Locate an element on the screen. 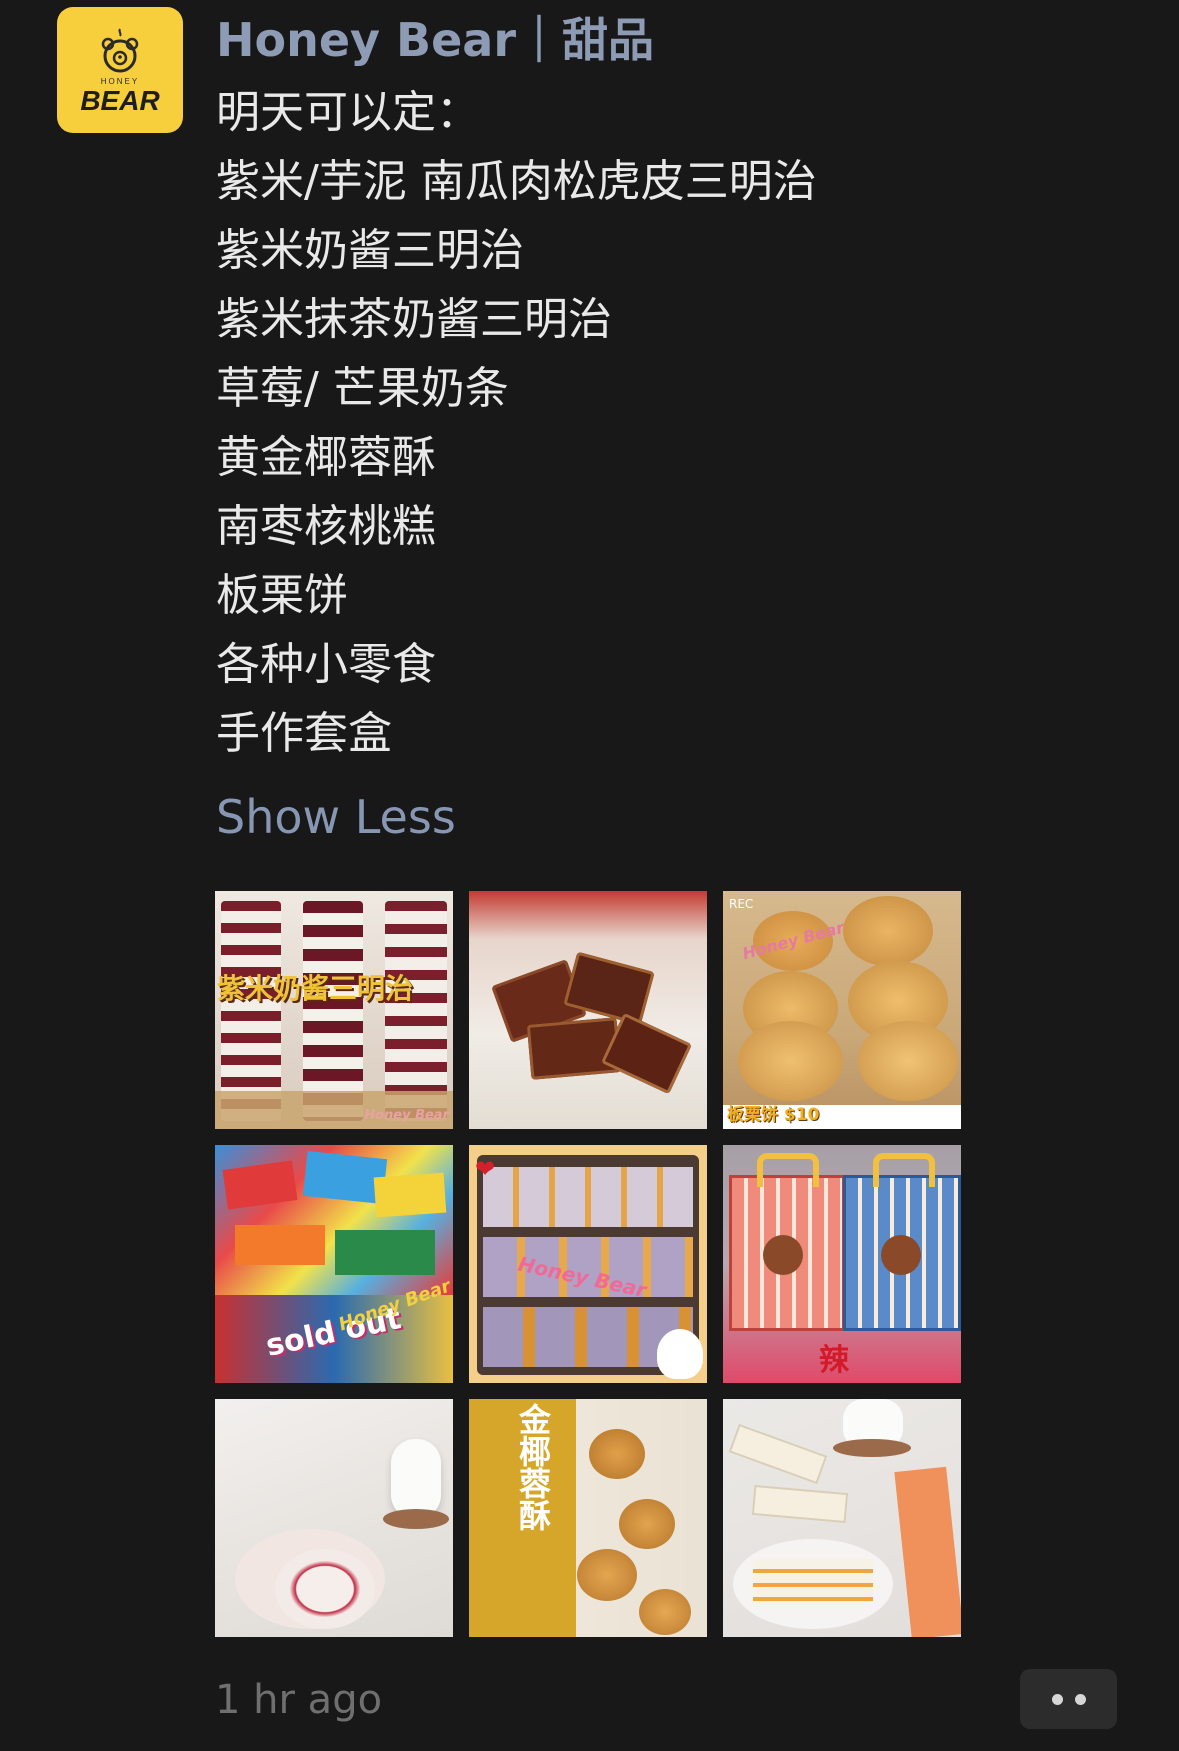 This screenshot has height=1751, width=1179. post-line: 各种小零食 is located at coordinates (326, 664).